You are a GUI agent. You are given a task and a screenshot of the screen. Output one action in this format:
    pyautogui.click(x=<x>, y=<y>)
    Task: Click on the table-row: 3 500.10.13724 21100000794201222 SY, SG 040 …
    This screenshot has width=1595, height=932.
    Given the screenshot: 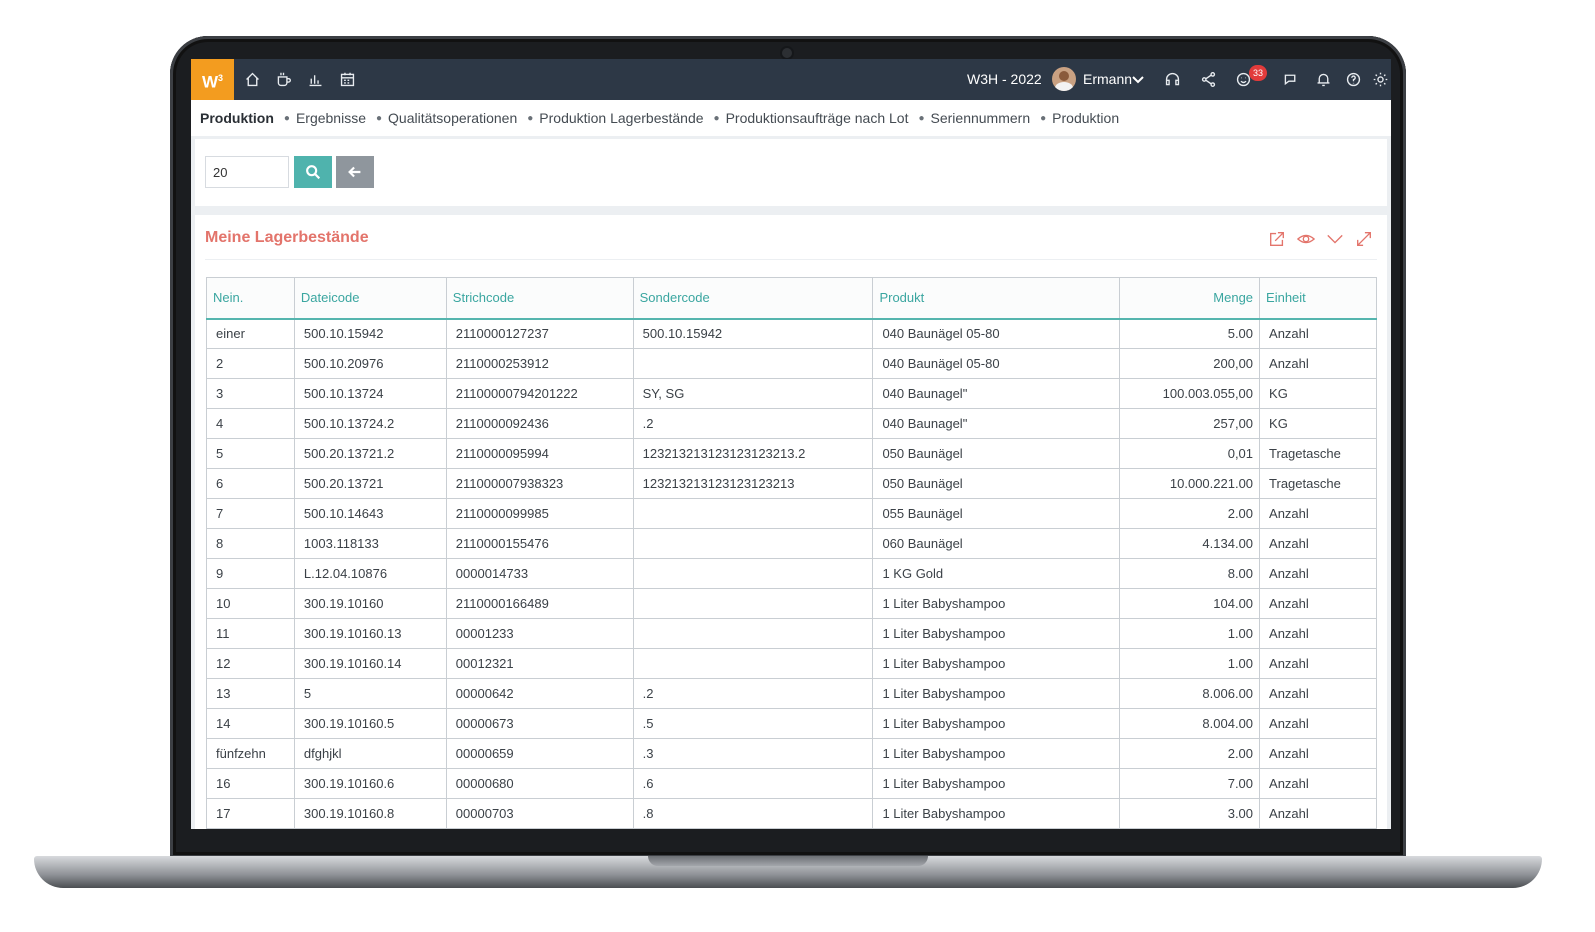 What is the action you would take?
    pyautogui.click(x=791, y=393)
    